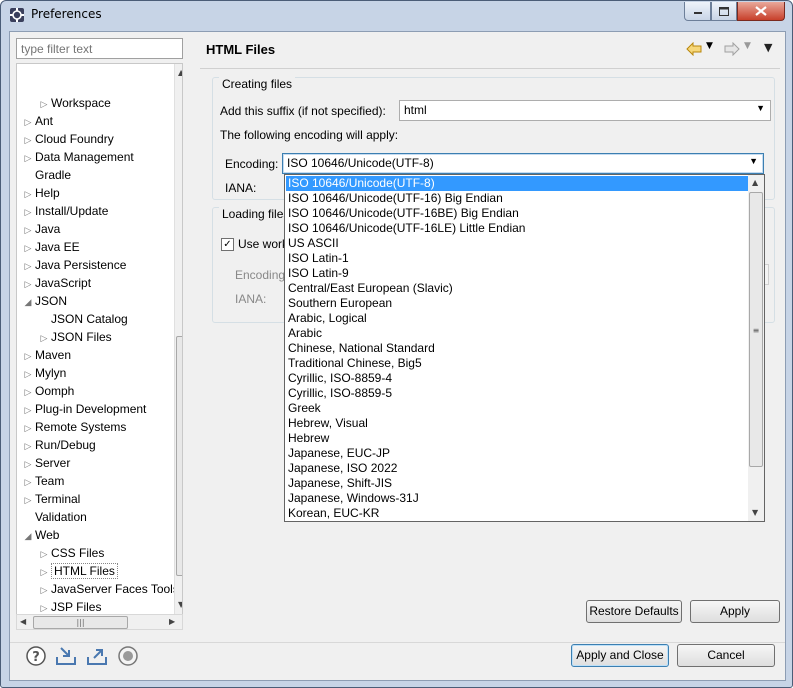 Image resolution: width=793 pixels, height=688 pixels. What do you see at coordinates (761, 11) in the screenshot?
I see `close-button` at bounding box center [761, 11].